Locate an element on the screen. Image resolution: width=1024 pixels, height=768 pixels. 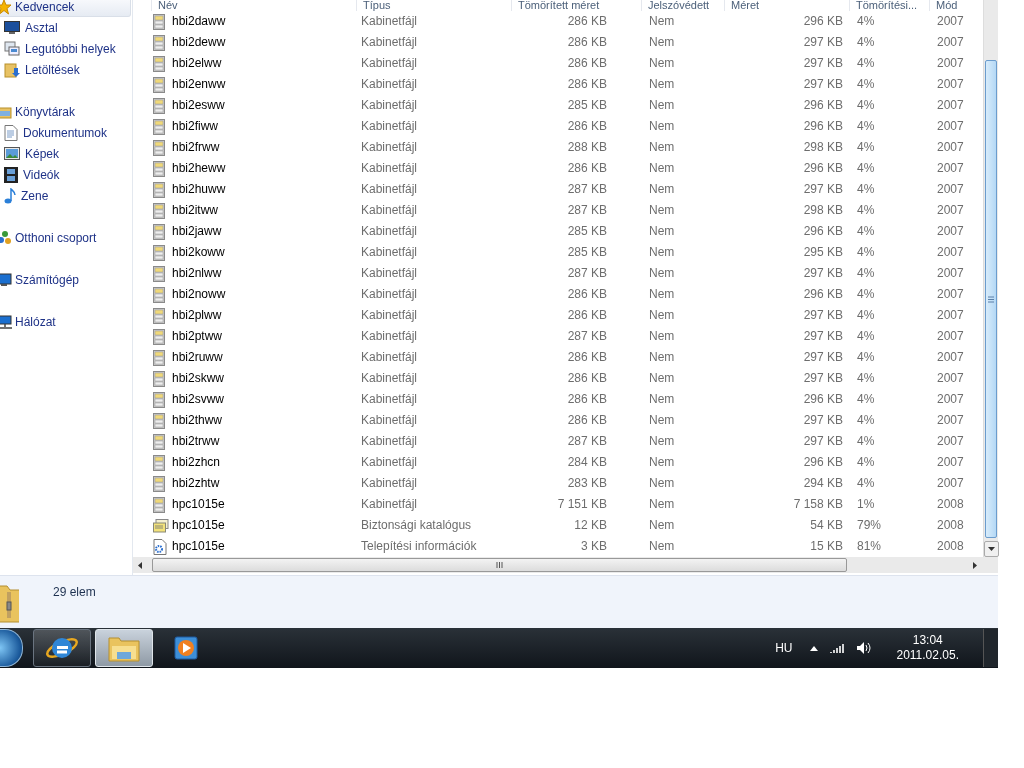
star-icon is located at coordinates (6, 7).